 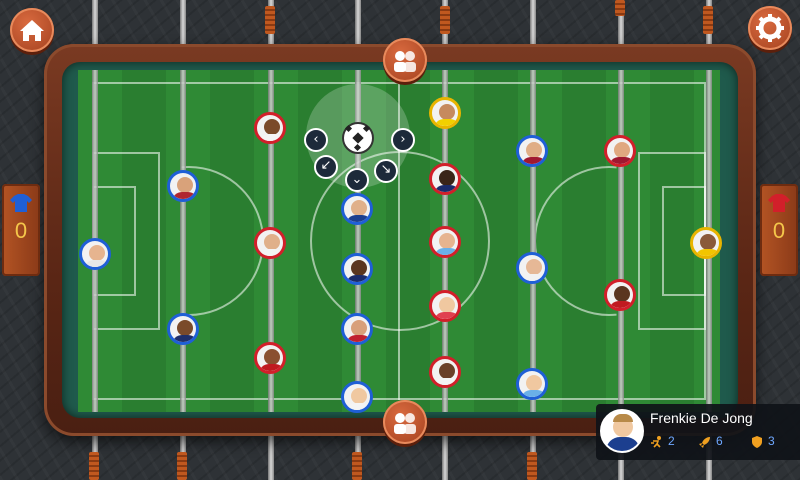 I want to click on stat-speed: 2, so click(x=662, y=441).